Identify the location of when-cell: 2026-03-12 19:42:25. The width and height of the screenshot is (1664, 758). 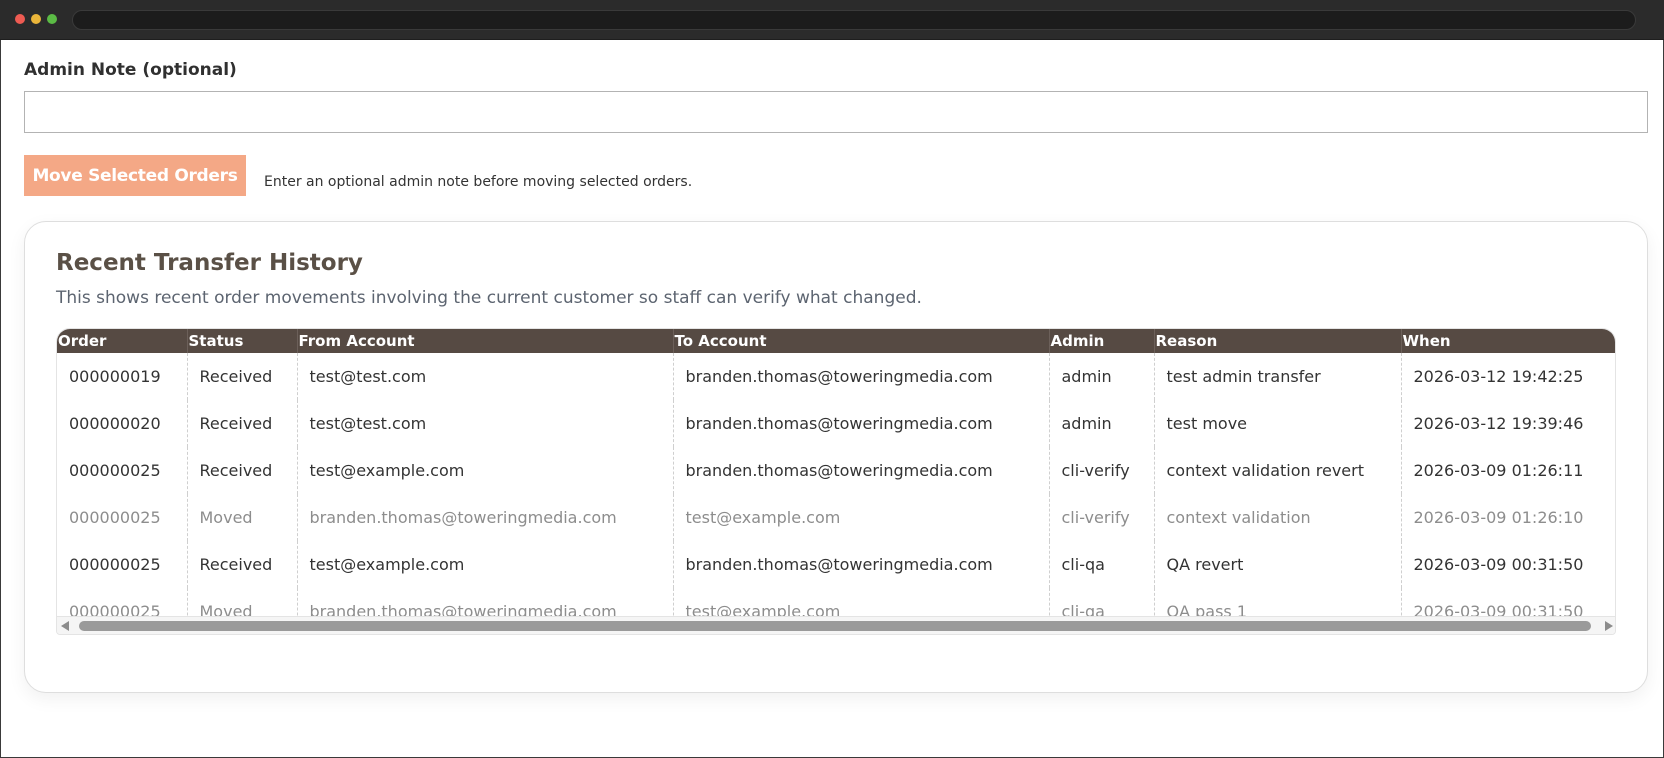
(1498, 376).